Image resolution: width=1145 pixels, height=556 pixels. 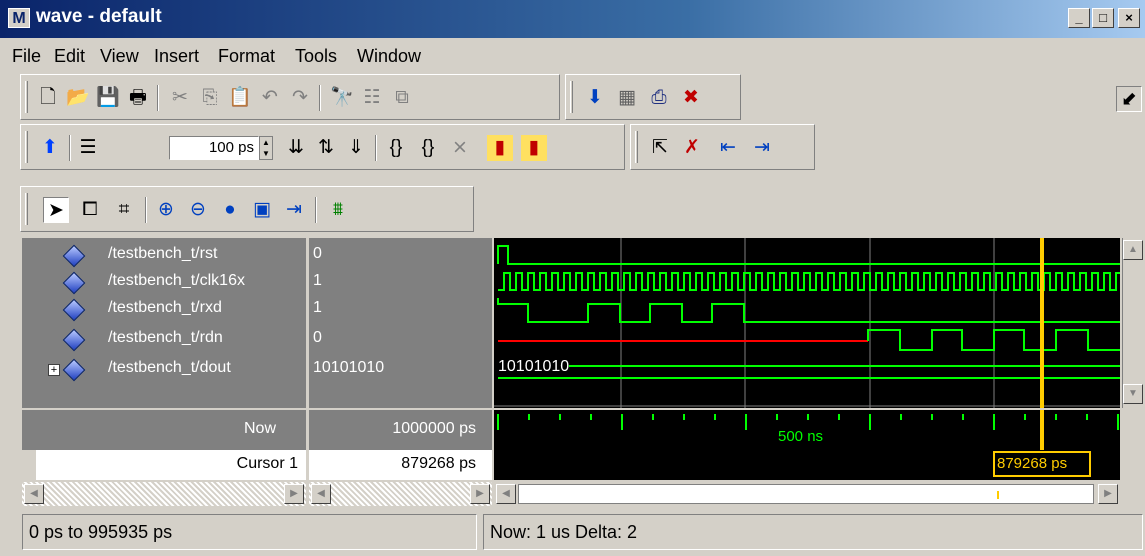 What do you see at coordinates (262, 210) in the screenshot?
I see `zoom-cursor-icon: ▣` at bounding box center [262, 210].